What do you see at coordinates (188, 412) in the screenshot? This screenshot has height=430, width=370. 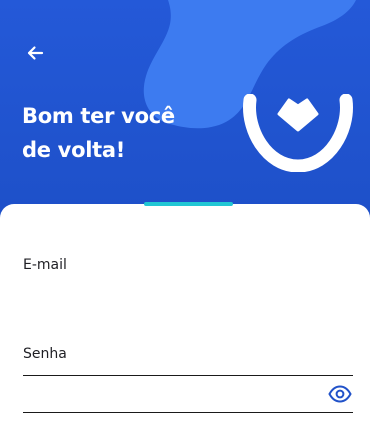 I see `password-underline` at bounding box center [188, 412].